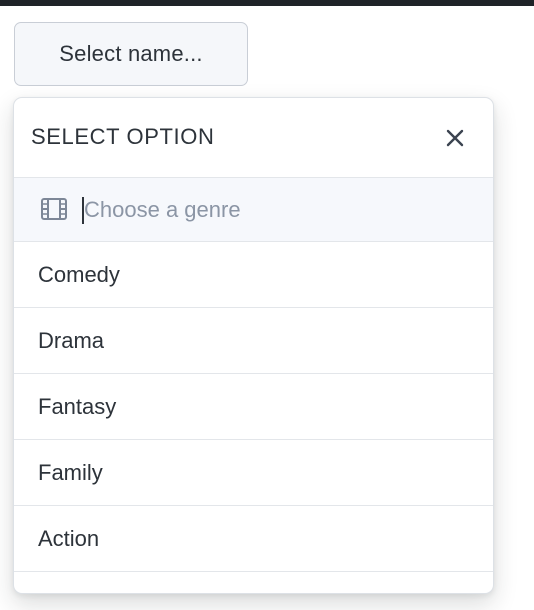 The height and width of the screenshot is (610, 534). What do you see at coordinates (267, 3) in the screenshot?
I see `top-strip` at bounding box center [267, 3].